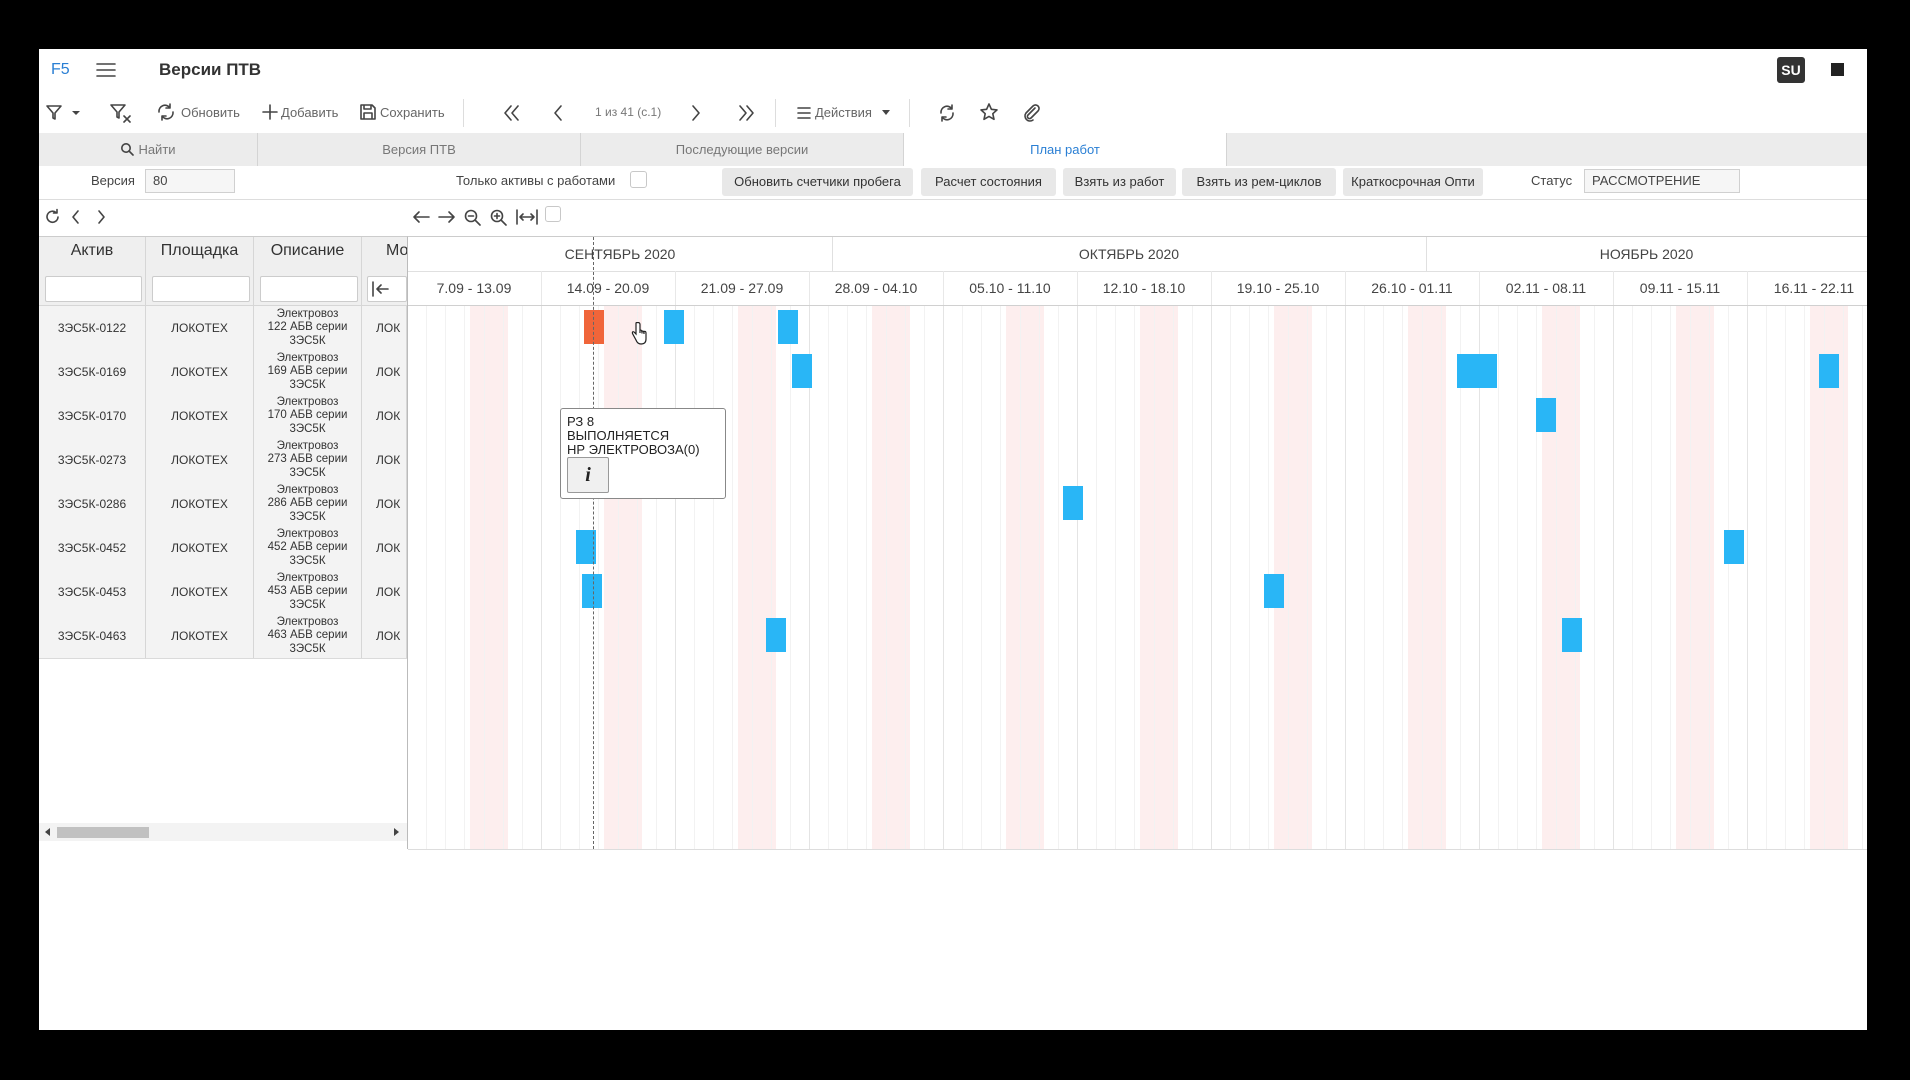  What do you see at coordinates (201, 289) in the screenshot?
I see `site-filter-input` at bounding box center [201, 289].